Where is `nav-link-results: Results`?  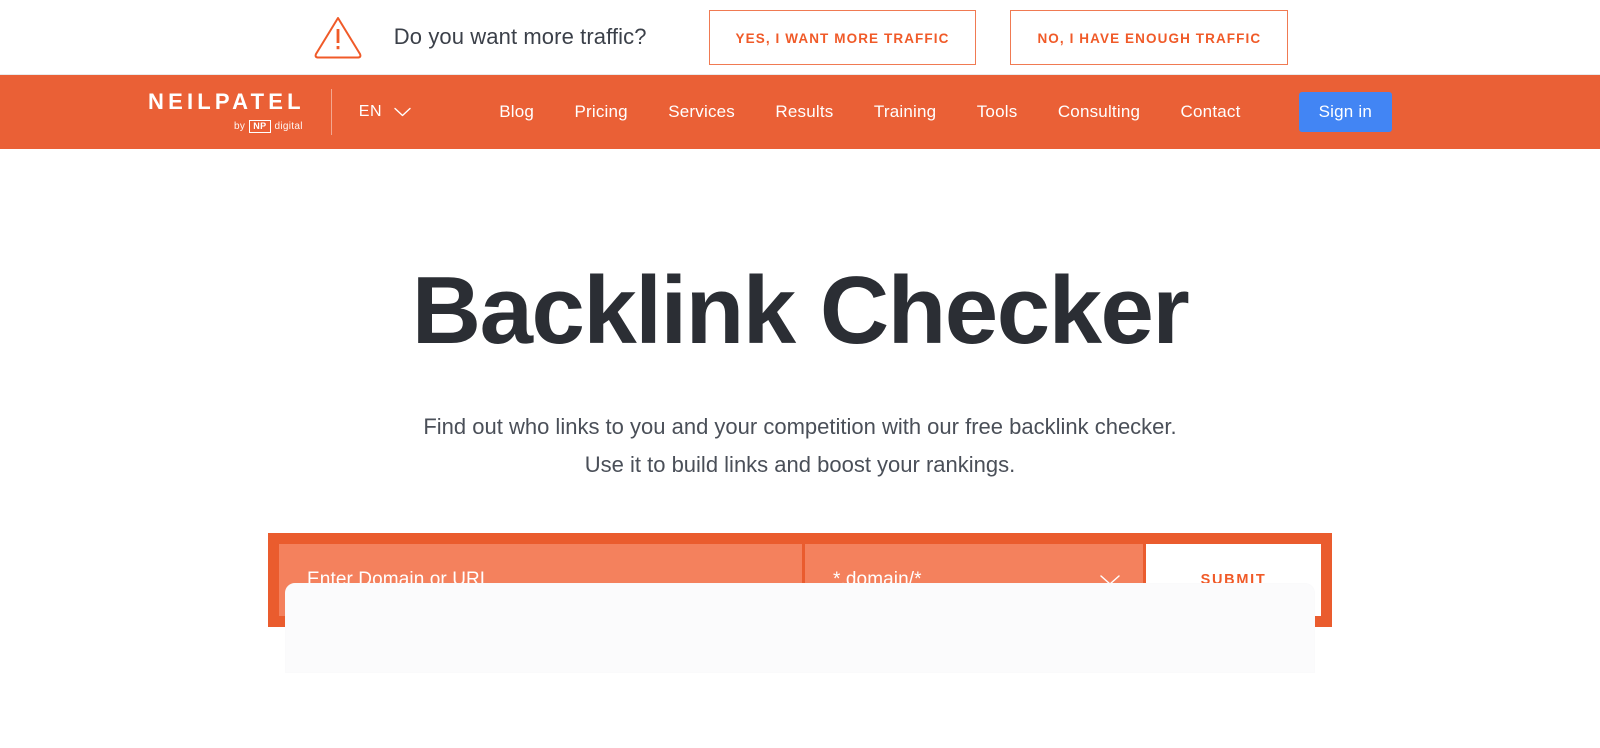
nav-link-results: Results is located at coordinates (804, 112).